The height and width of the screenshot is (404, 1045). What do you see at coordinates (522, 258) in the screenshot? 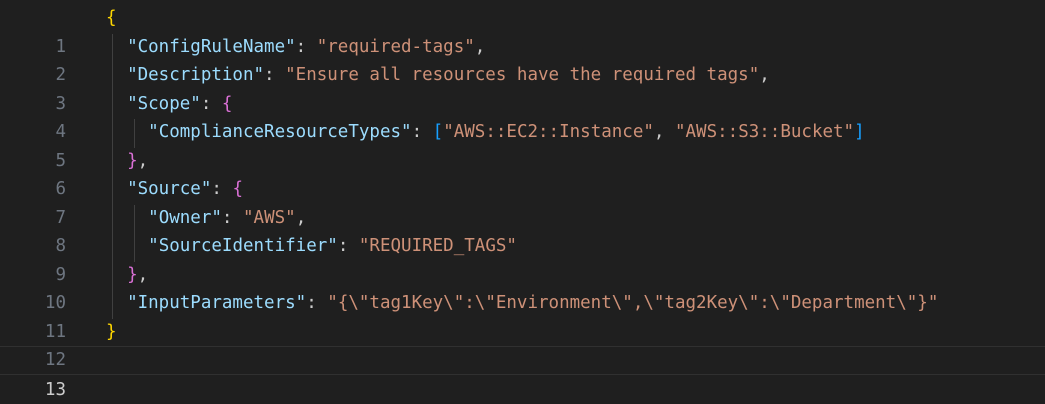
I see `code-line: 9 "SourceIdentifier": "REQUIRED_TAGS"` at bounding box center [522, 258].